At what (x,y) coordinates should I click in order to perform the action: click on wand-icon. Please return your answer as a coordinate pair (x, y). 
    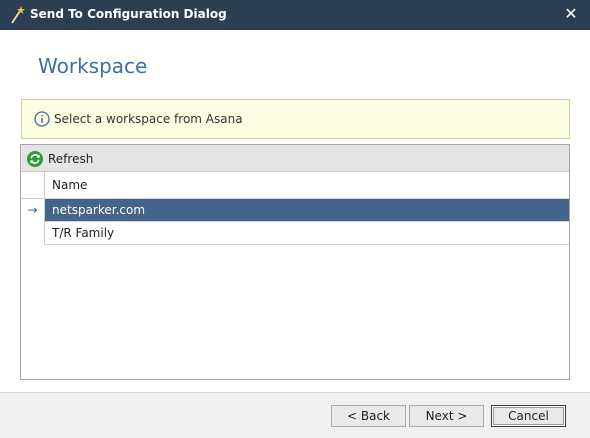
    Looking at the image, I should click on (18, 15).